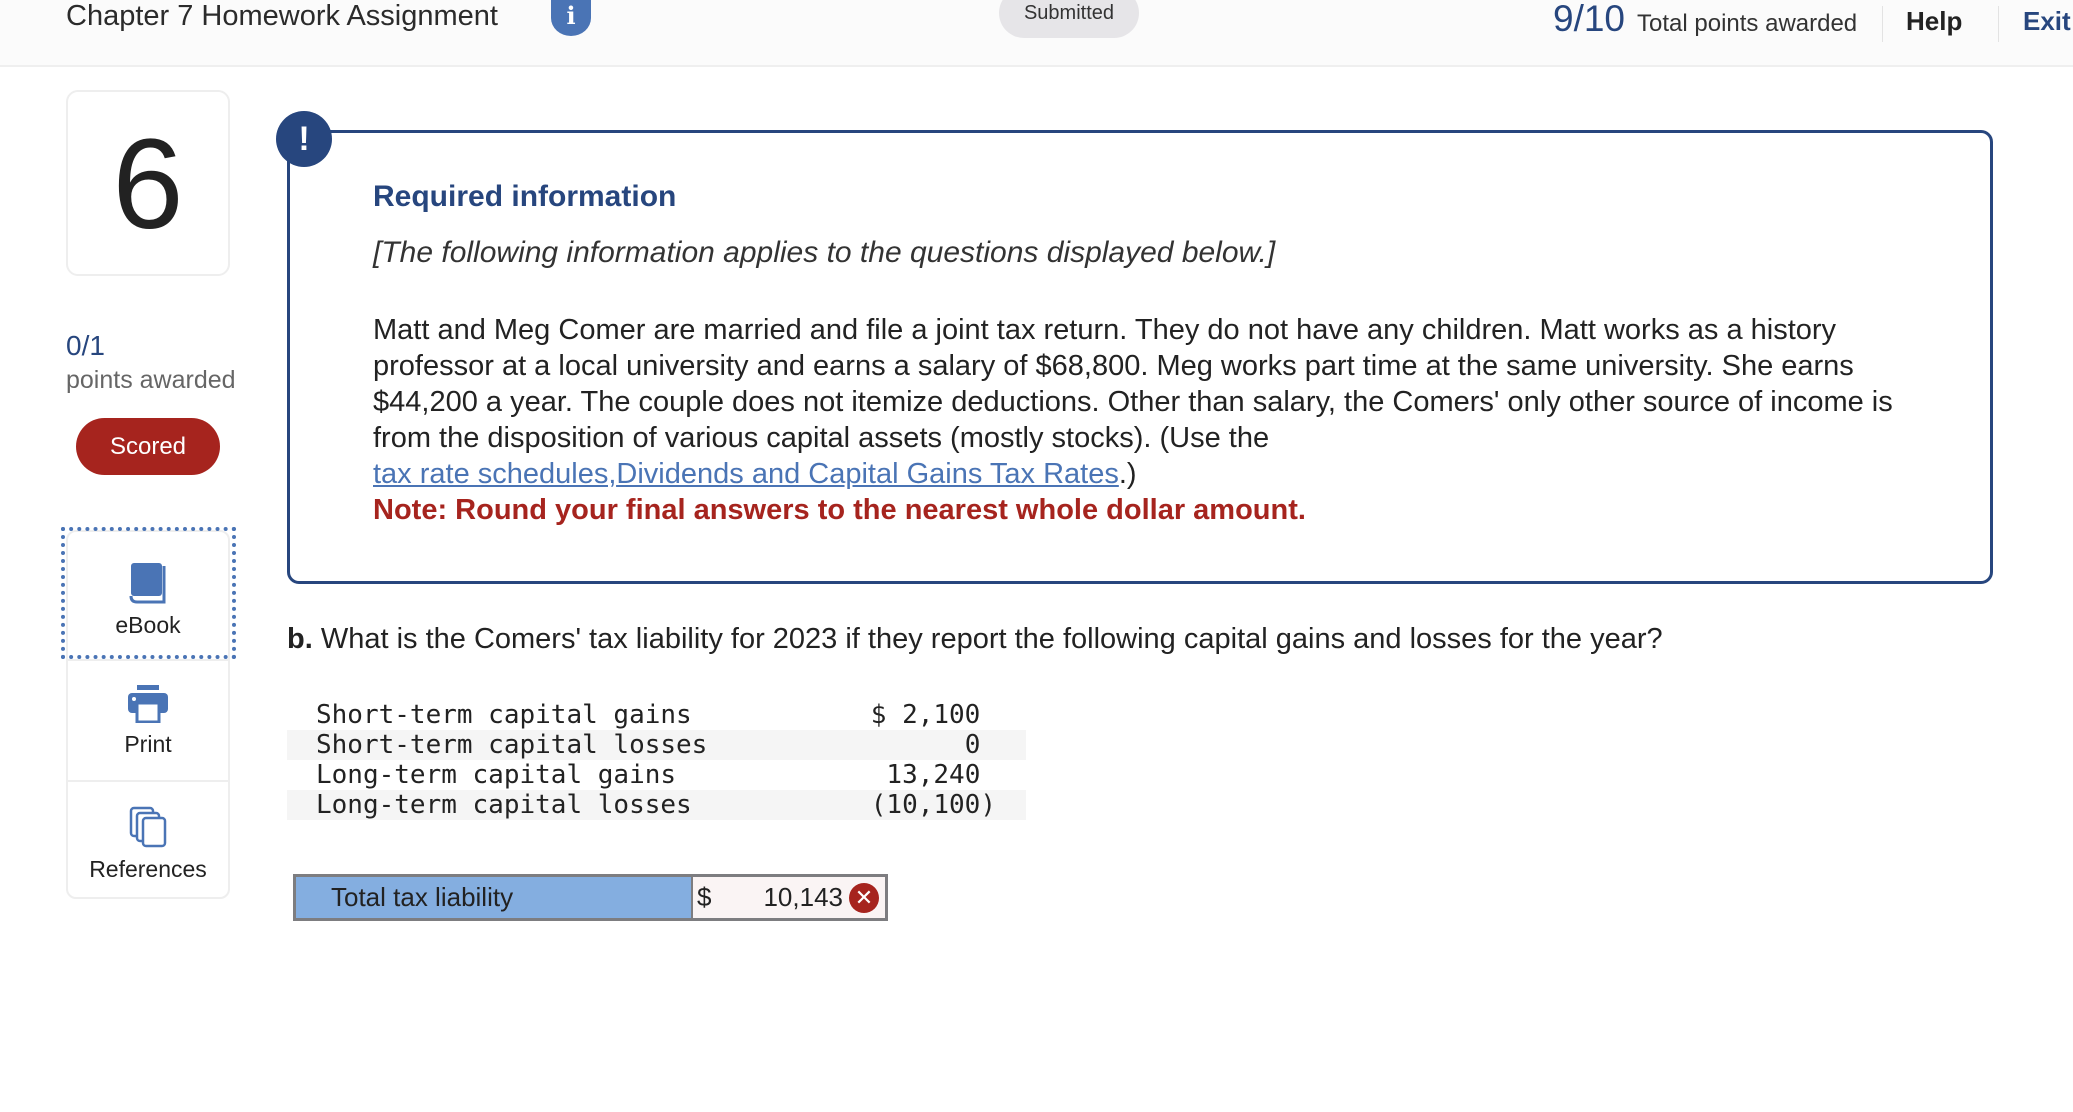  What do you see at coordinates (1069, 19) in the screenshot?
I see `submission-status-badge: Submitted` at bounding box center [1069, 19].